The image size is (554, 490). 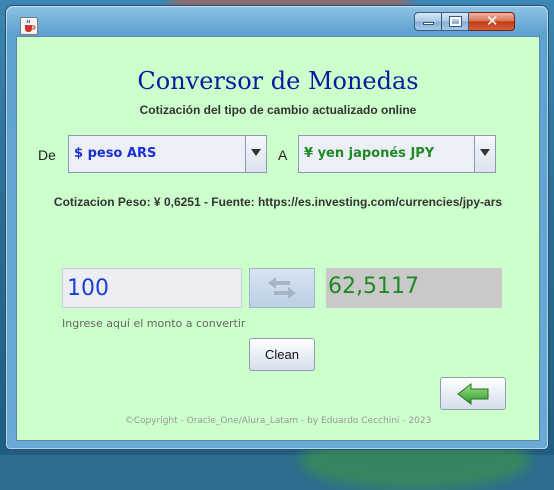 What do you see at coordinates (278, 81) in the screenshot?
I see `app-title: Conversor de Monedas` at bounding box center [278, 81].